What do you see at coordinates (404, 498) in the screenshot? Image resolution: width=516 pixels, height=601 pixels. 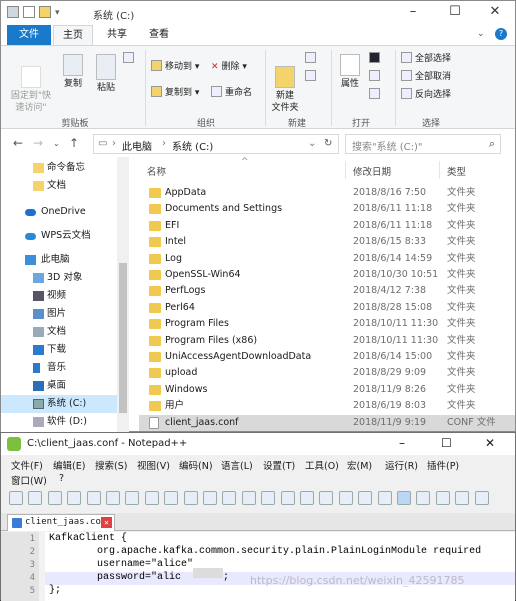 I see `indent-guide-icon` at bounding box center [404, 498].